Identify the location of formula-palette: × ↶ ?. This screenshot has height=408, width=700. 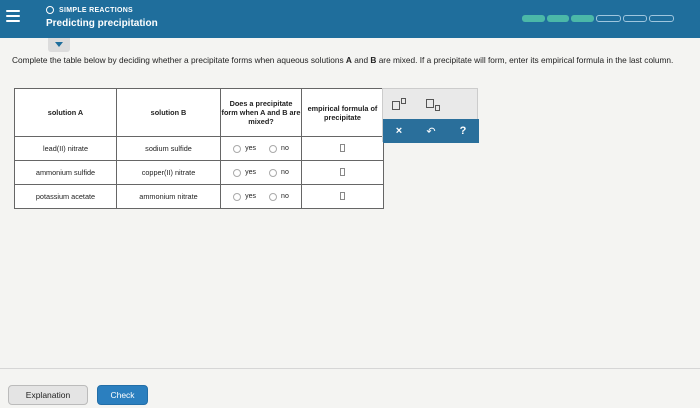
(430, 115).